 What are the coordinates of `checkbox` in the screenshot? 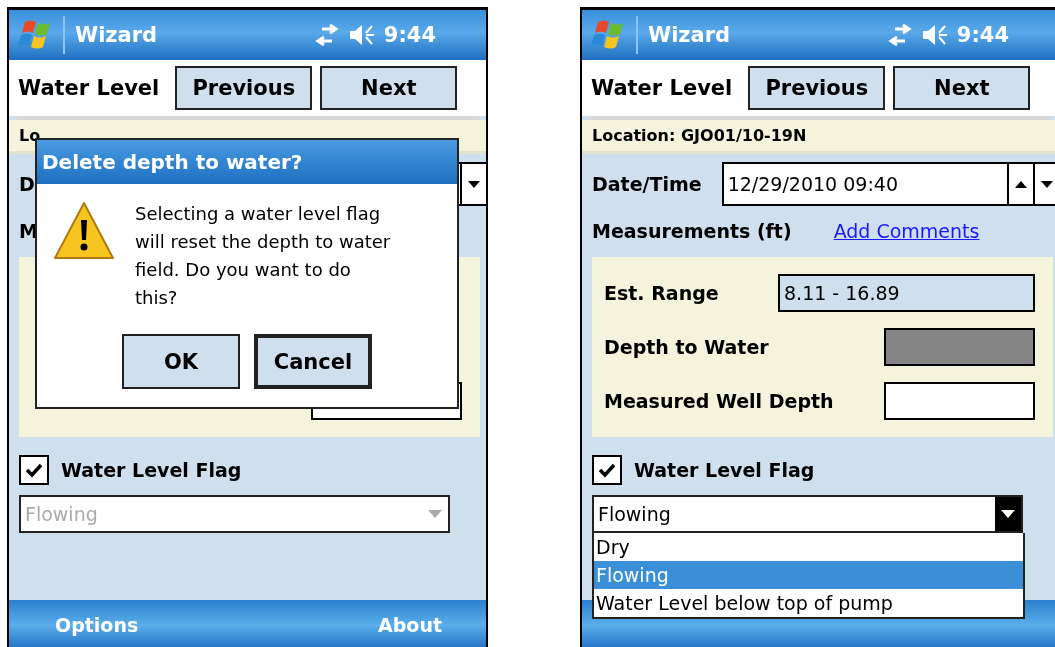 It's located at (607, 470).